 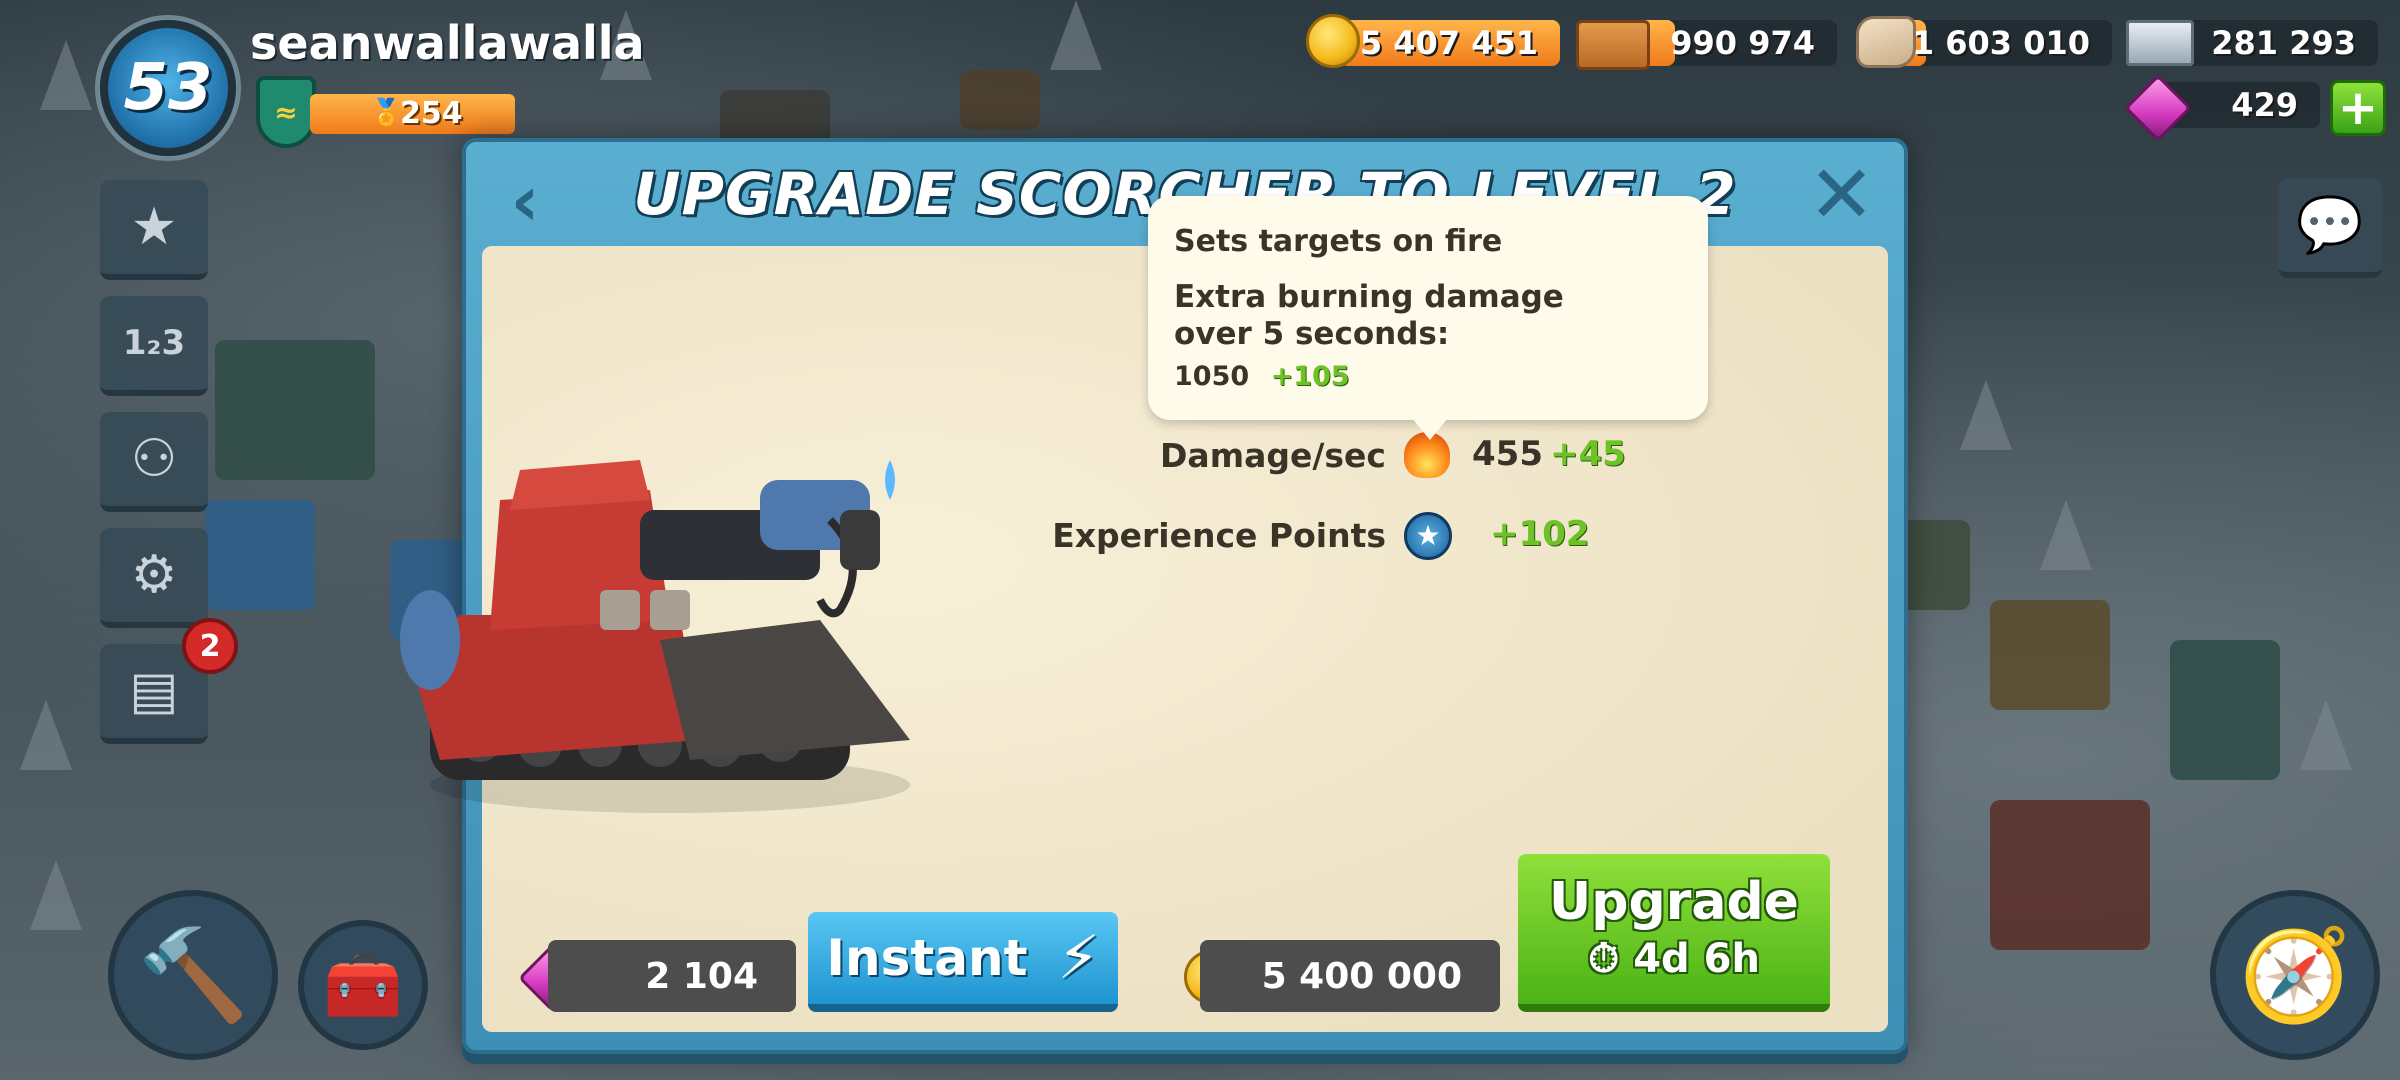 What do you see at coordinates (210, 646) in the screenshot?
I see `news-notification-badge: 2` at bounding box center [210, 646].